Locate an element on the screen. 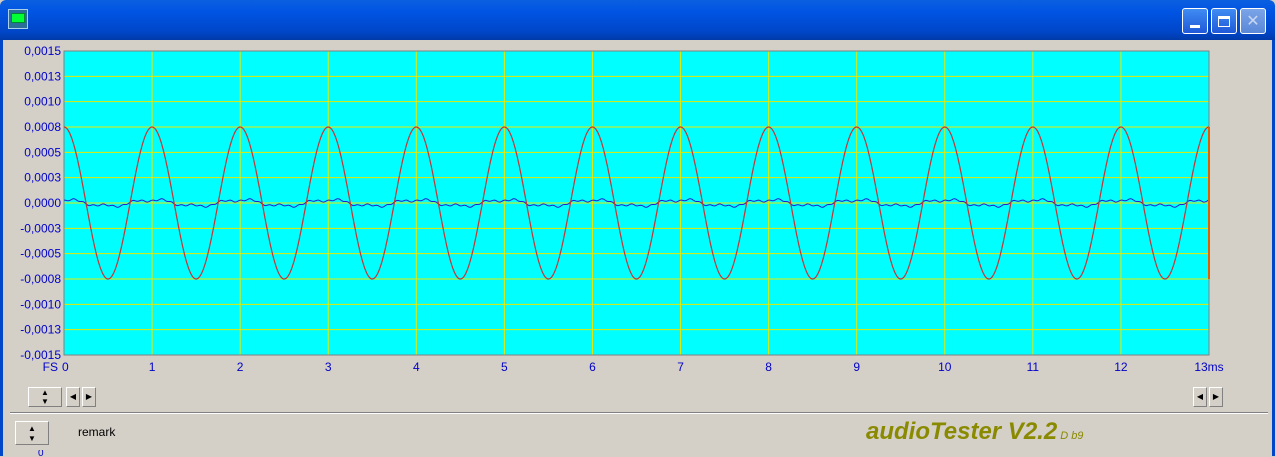  brand-name: audioTester V2.2 is located at coordinates (962, 431).